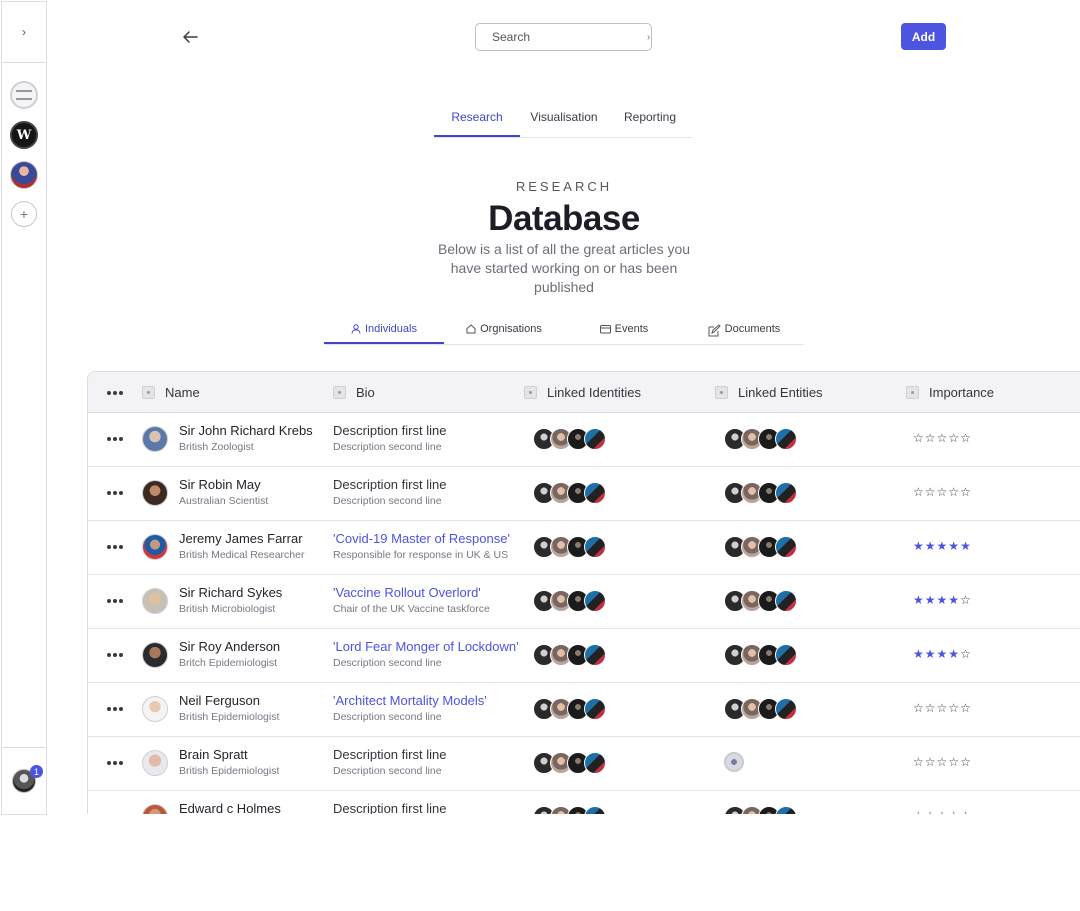 The image size is (1080, 911). What do you see at coordinates (769, 392) in the screenshot?
I see `column-linked-entities-header: Linked Entities` at bounding box center [769, 392].